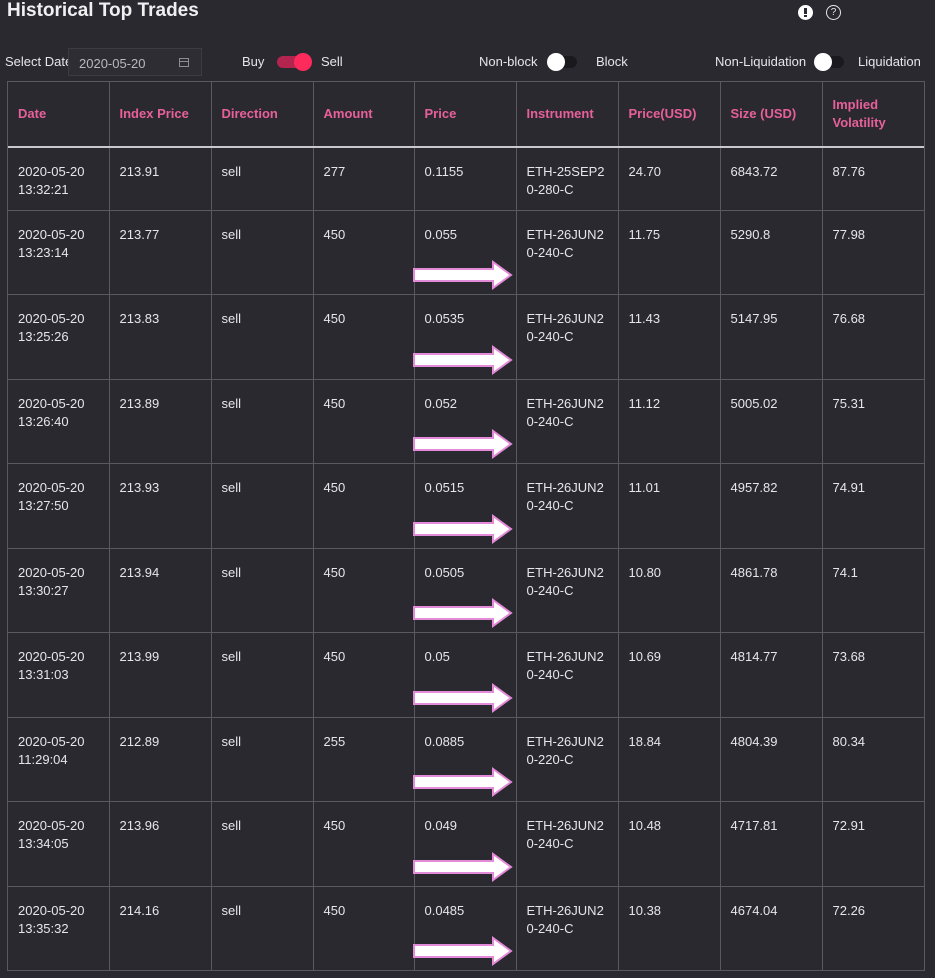 The width and height of the screenshot is (935, 978). Describe the element at coordinates (184, 62) in the screenshot. I see `calendar-icon` at that location.